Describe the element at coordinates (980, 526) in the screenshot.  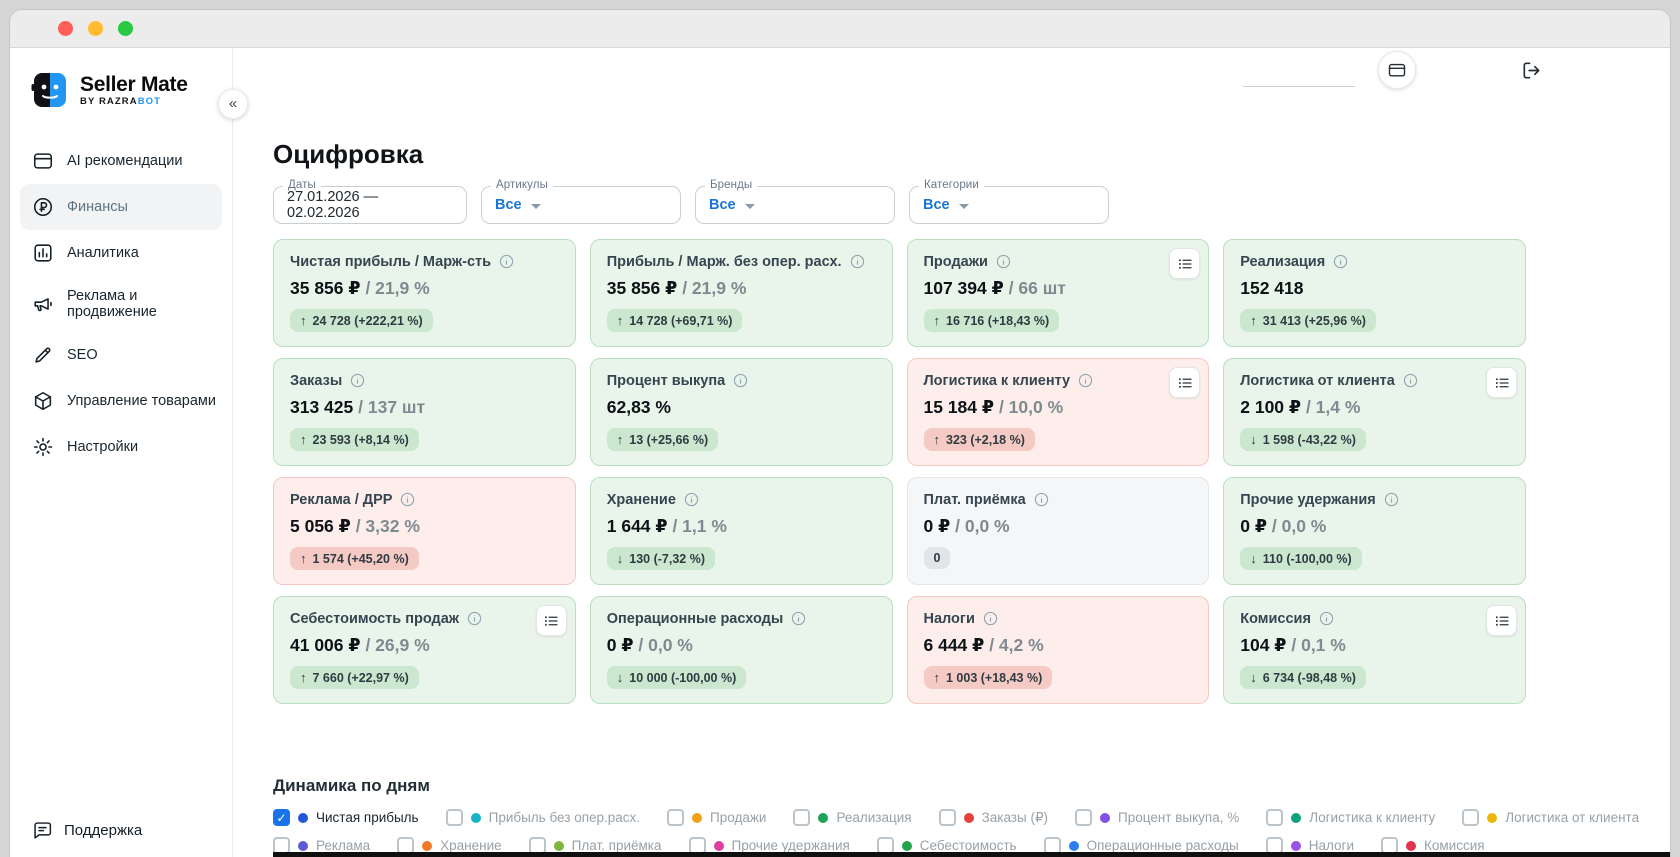
I see `metric-secondary-value: / 0,0 %` at that location.